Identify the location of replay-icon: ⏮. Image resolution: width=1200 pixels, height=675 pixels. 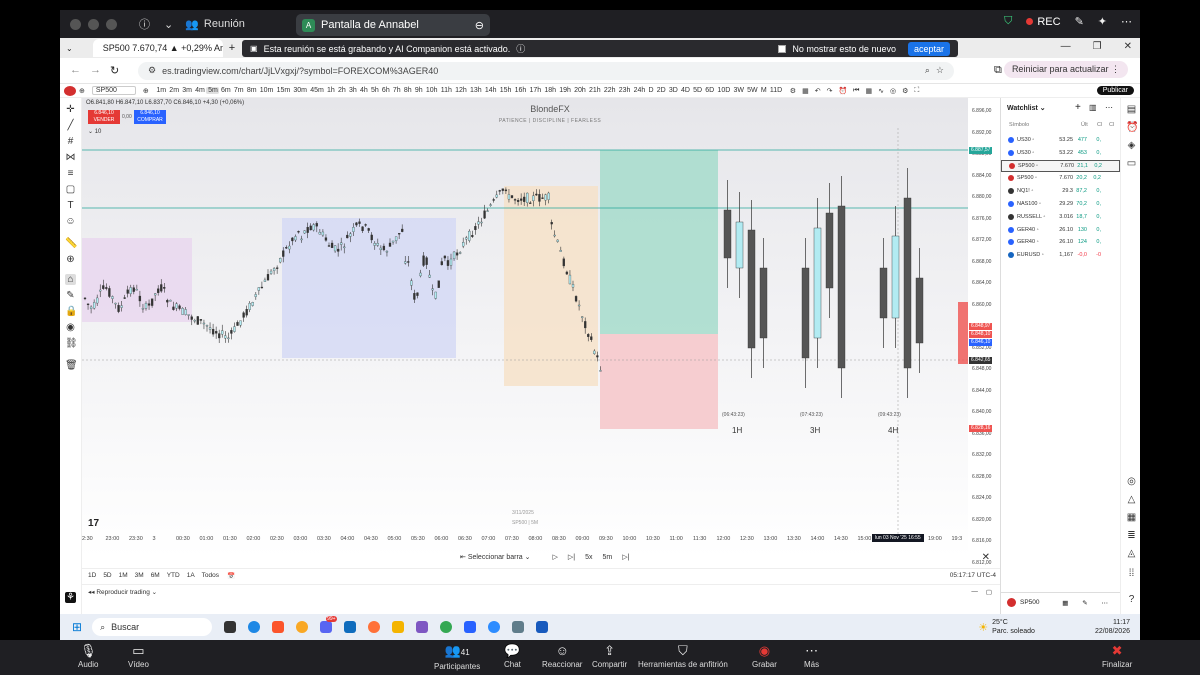
(856, 91).